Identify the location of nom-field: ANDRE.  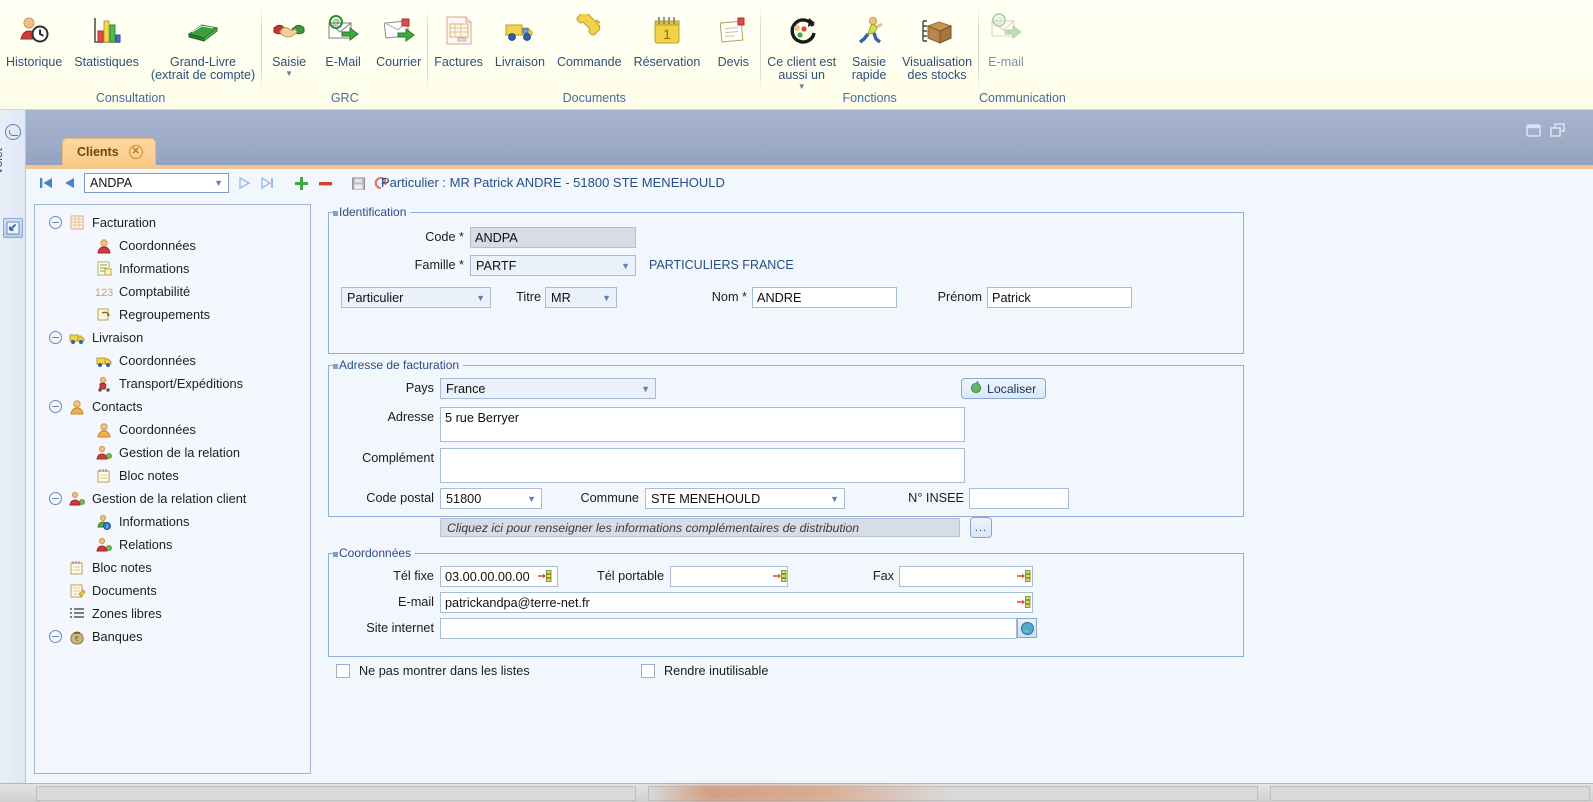
(824, 297).